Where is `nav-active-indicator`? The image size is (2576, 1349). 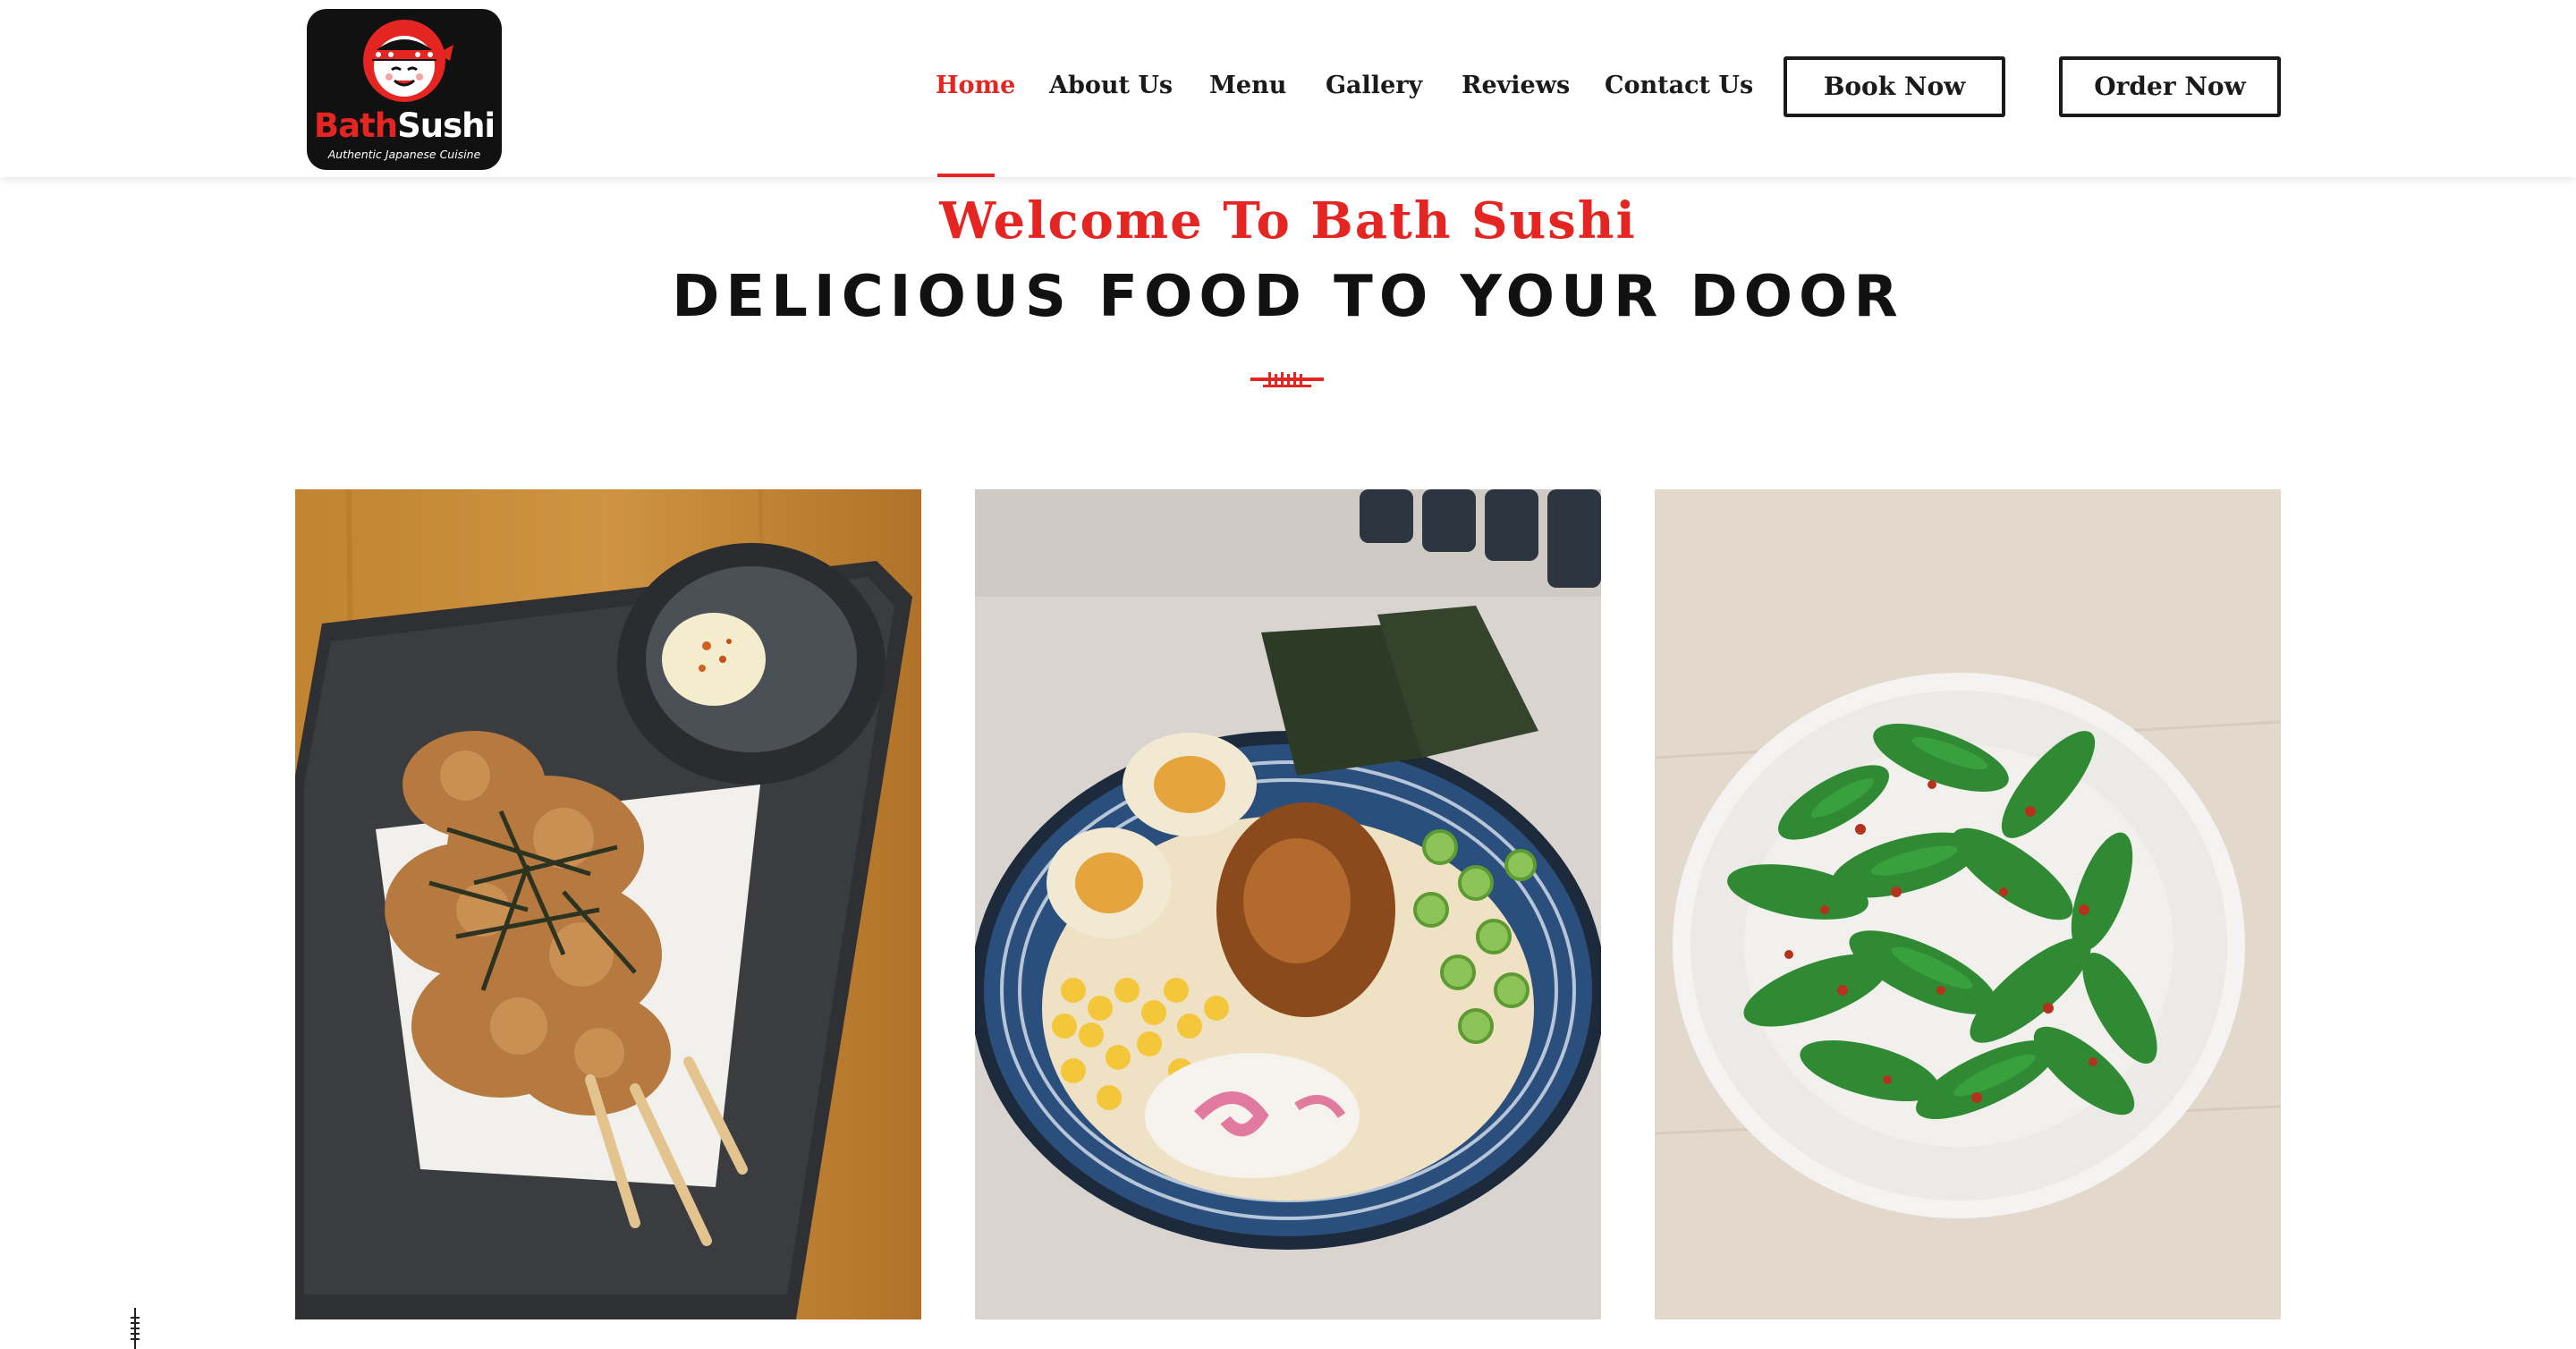 nav-active-indicator is located at coordinates (966, 175).